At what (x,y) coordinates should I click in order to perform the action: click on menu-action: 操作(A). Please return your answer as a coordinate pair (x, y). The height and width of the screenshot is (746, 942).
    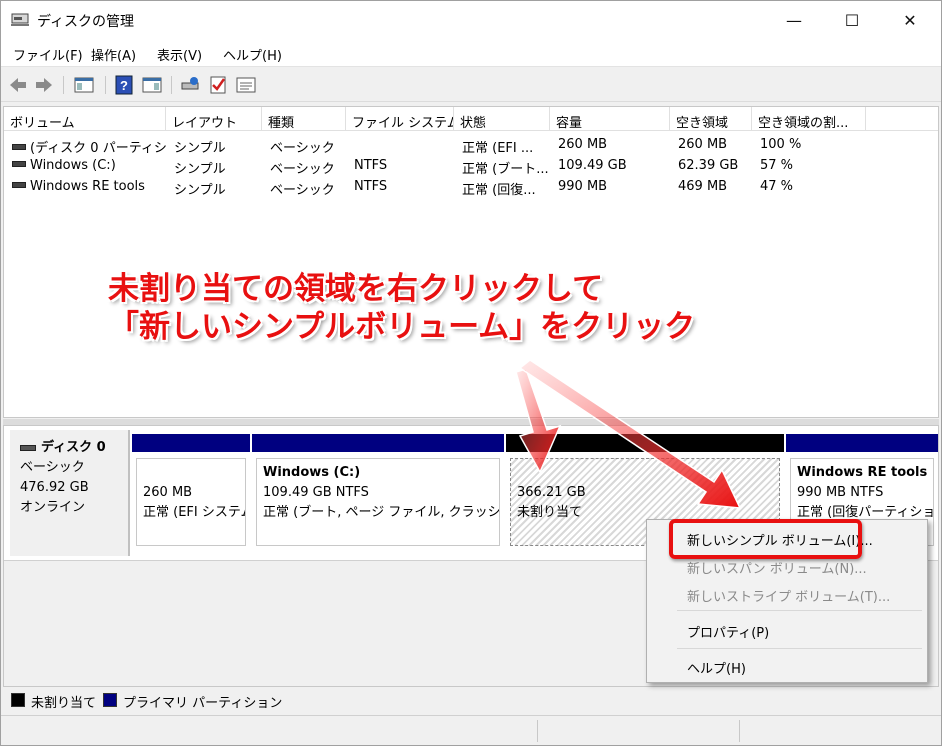
    Looking at the image, I should click on (113, 54).